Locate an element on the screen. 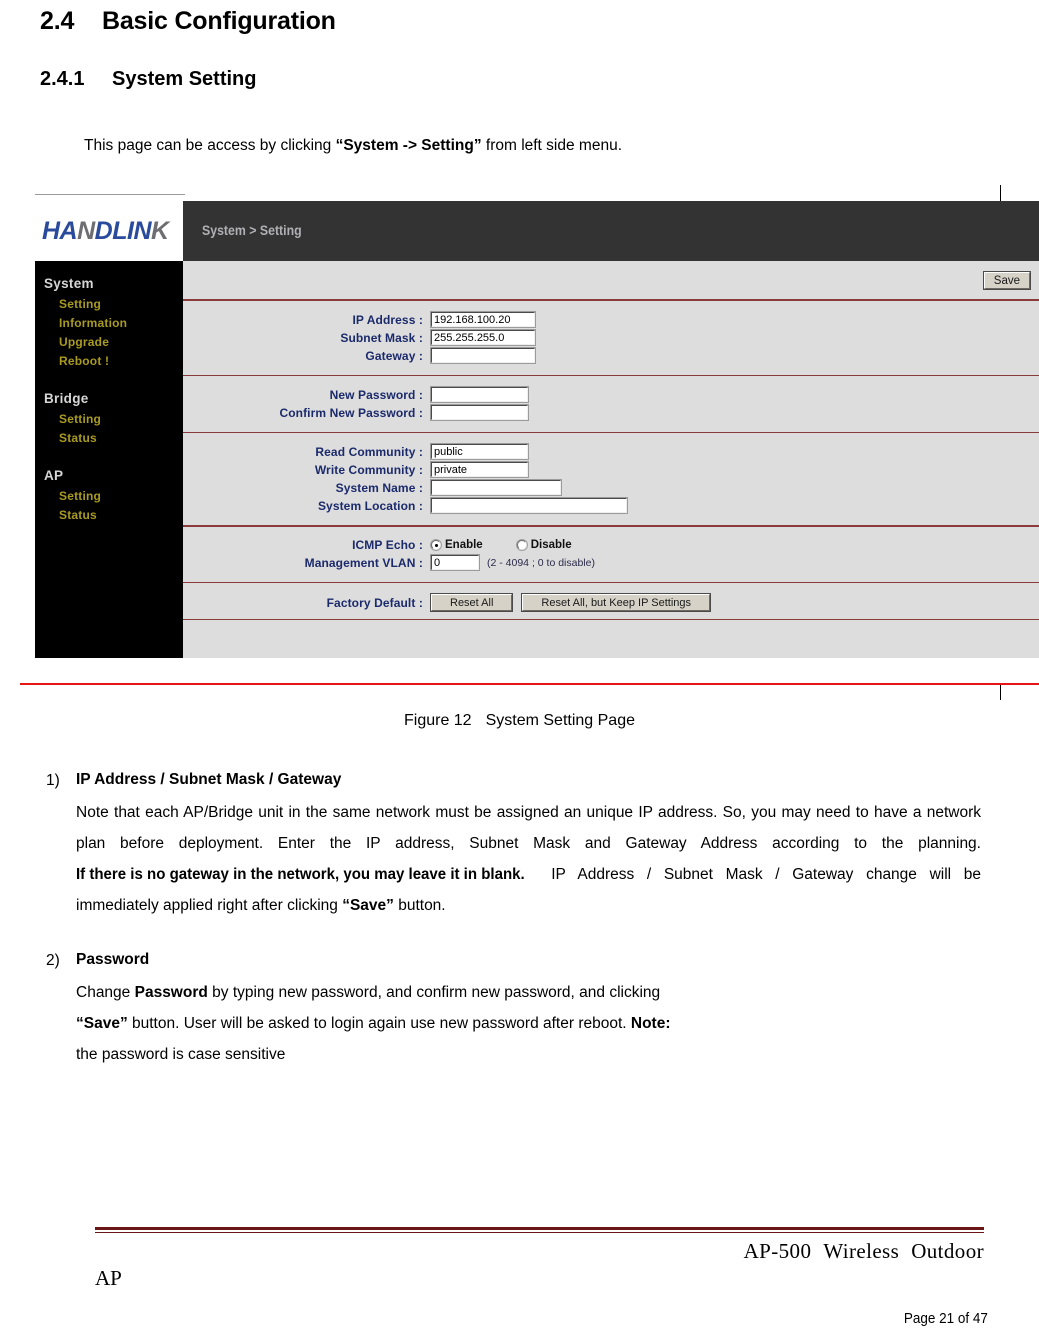  icmp-echo-enable-label: Enable is located at coordinates (464, 545).